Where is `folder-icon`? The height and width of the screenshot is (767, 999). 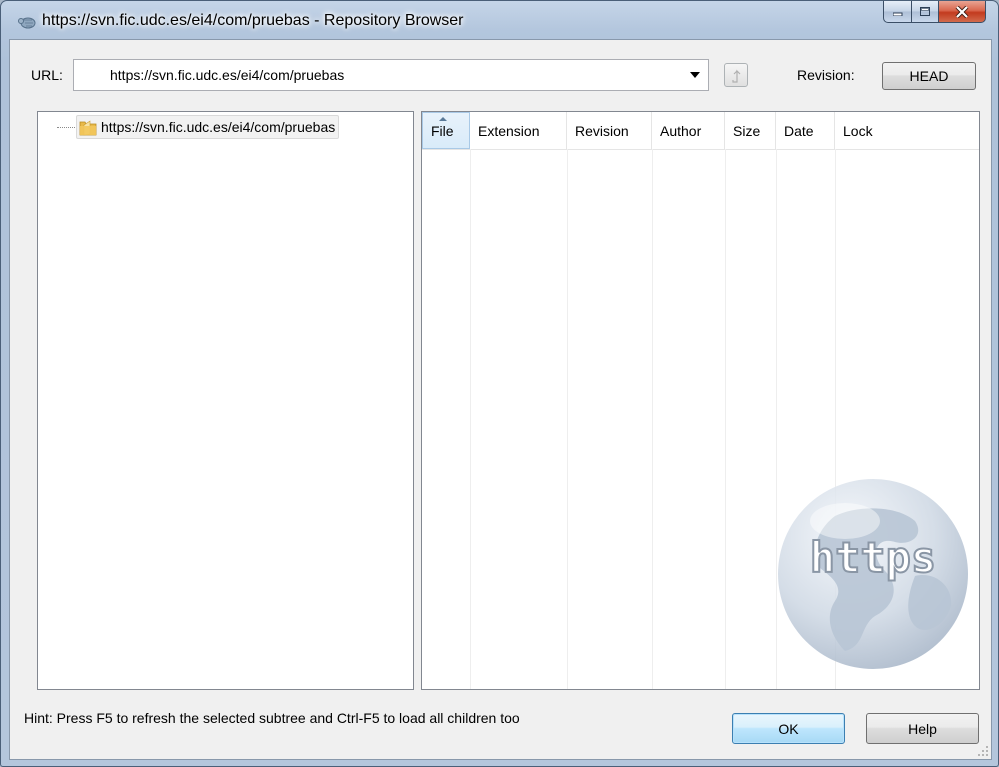
folder-icon is located at coordinates (88, 127).